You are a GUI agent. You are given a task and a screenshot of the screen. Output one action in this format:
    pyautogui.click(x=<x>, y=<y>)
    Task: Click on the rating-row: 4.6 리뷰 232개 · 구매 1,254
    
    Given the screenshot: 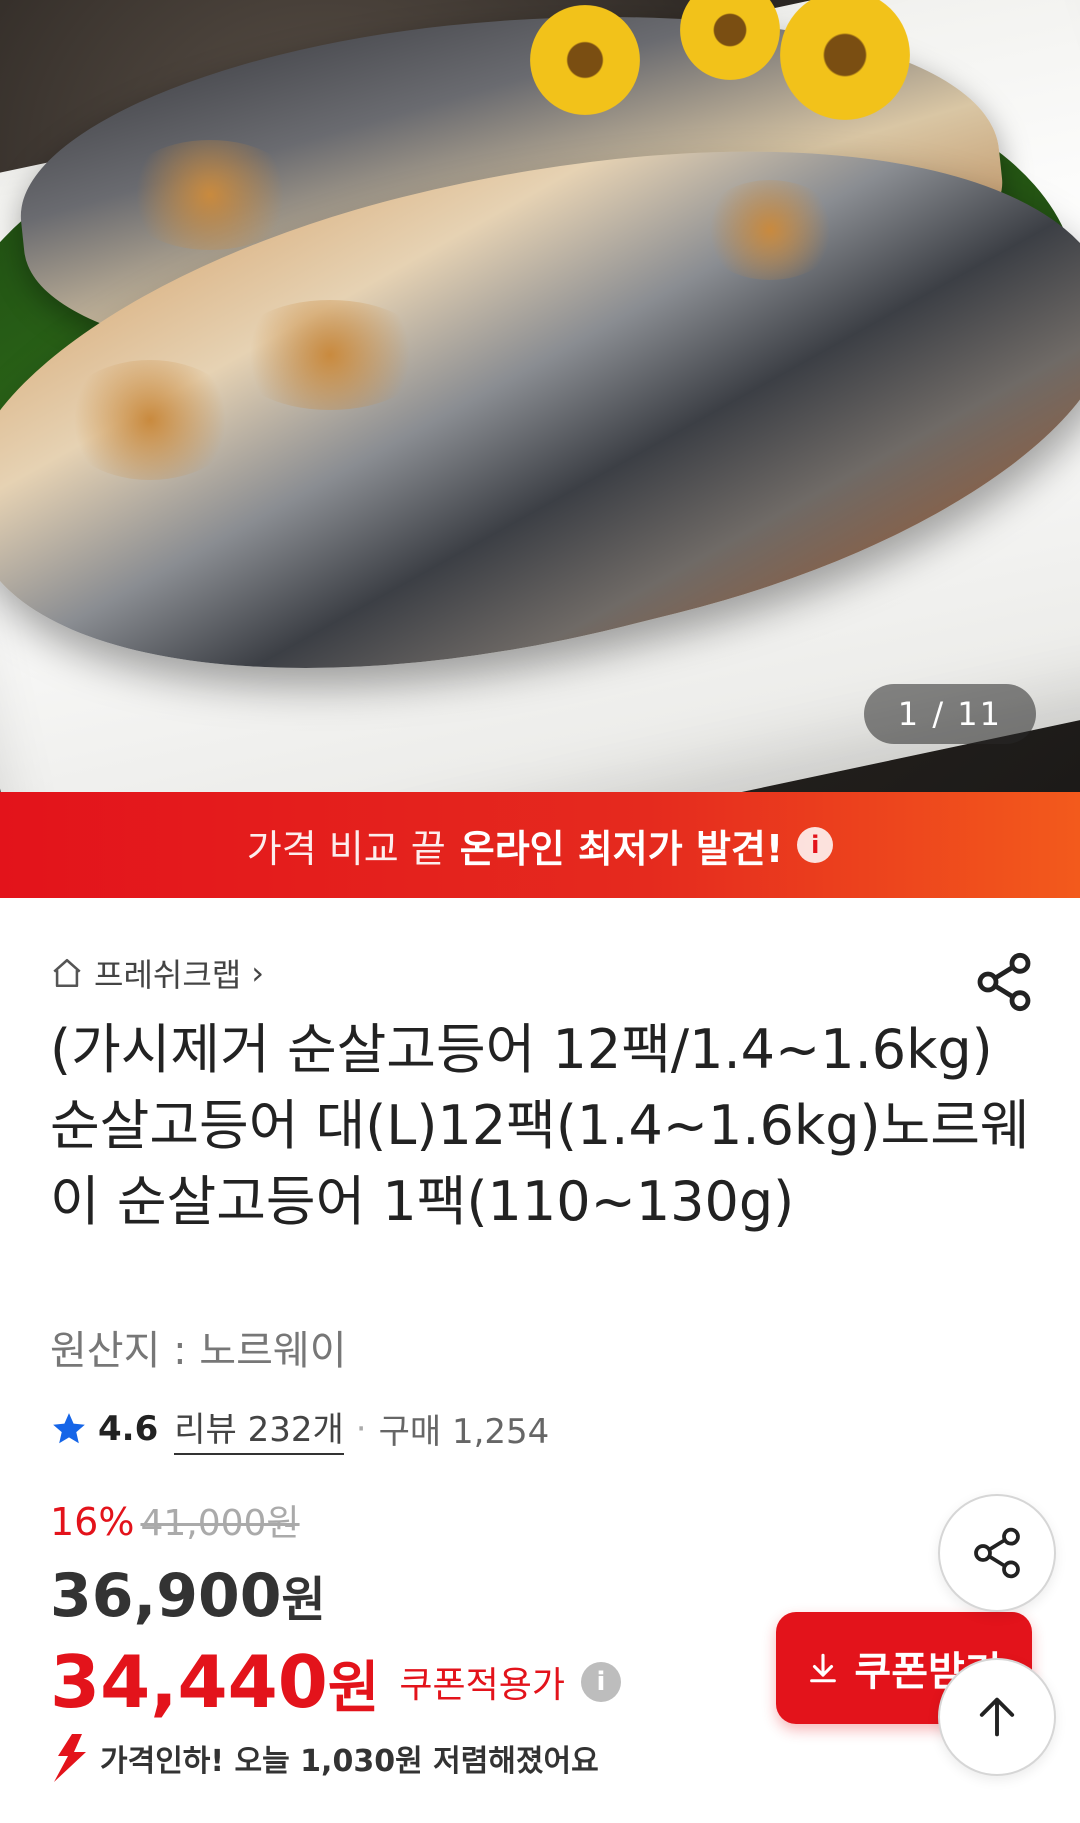 What is the action you would take?
    pyautogui.click(x=299, y=1428)
    